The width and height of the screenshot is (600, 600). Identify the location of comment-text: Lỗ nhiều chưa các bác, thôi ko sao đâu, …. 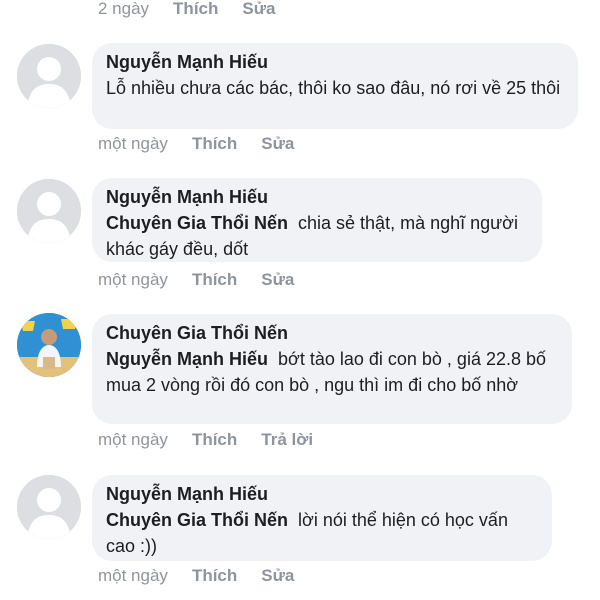
(333, 88).